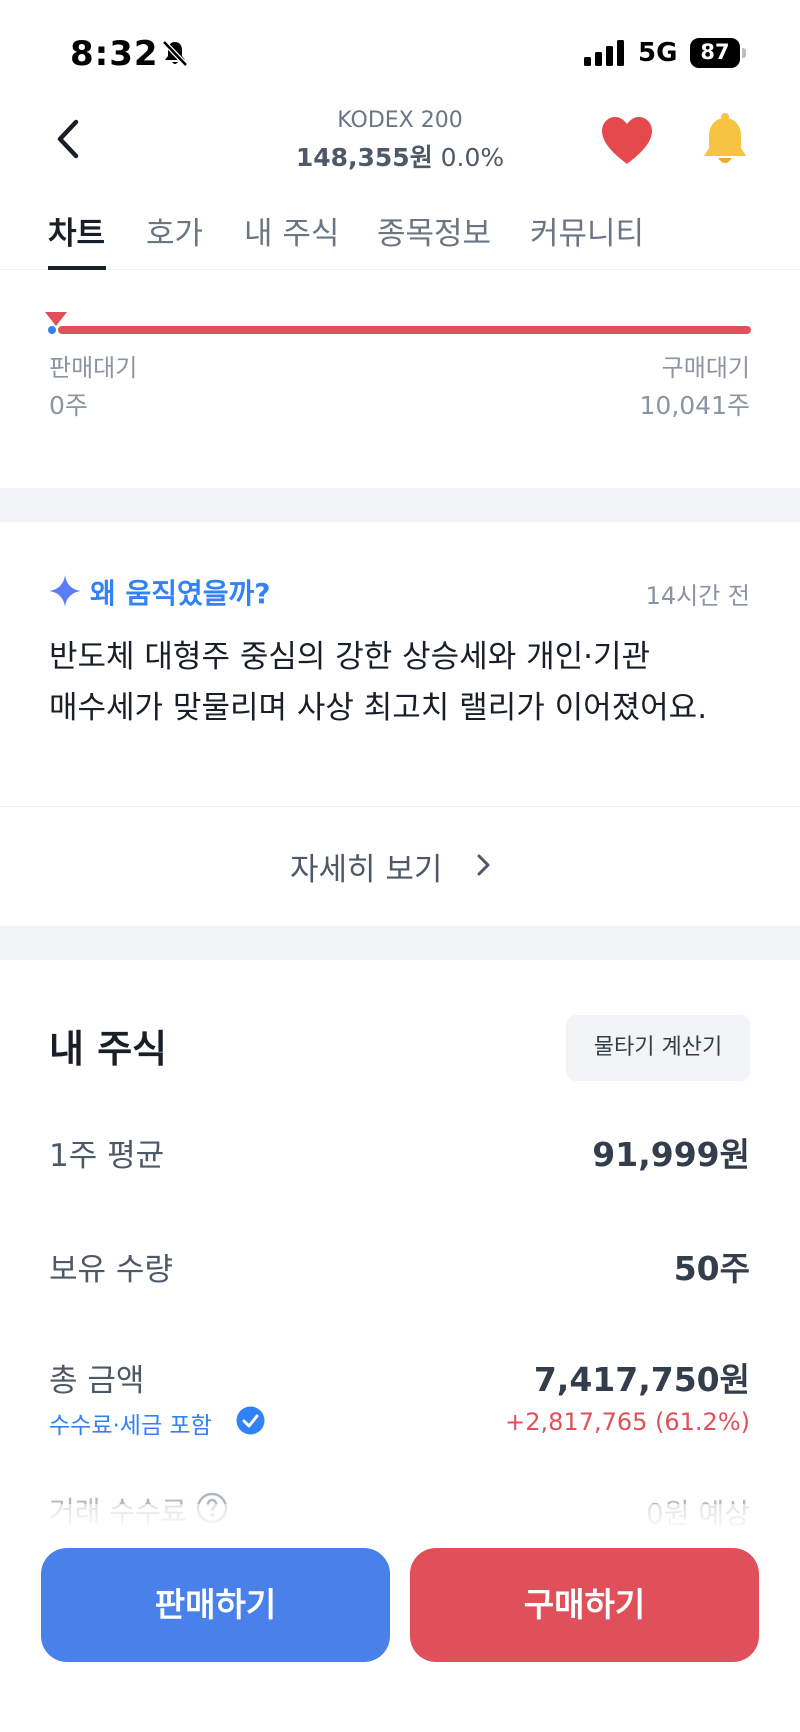 The height and width of the screenshot is (1732, 800). What do you see at coordinates (350, 657) in the screenshot?
I see `why-moved-line-1: 반도체 대형주 중심의 강한 상승세와 개인·기관` at bounding box center [350, 657].